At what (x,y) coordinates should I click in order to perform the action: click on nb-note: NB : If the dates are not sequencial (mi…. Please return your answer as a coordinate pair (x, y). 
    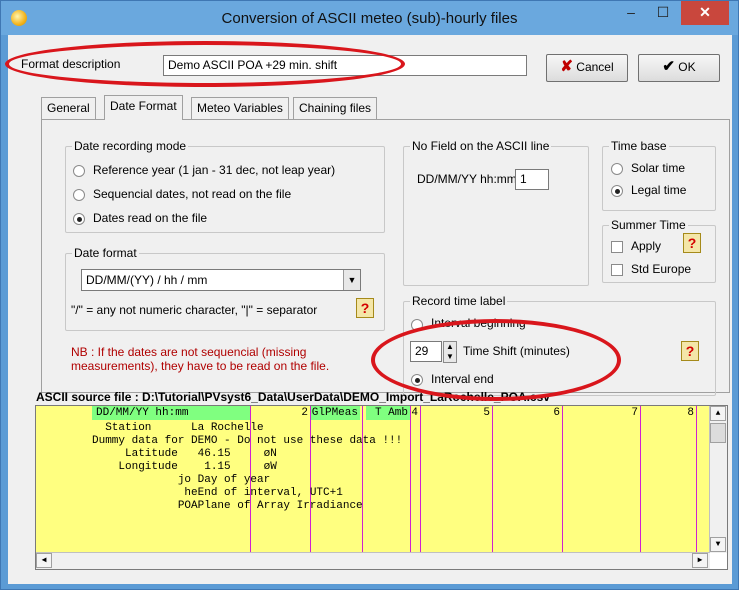
    Looking at the image, I should click on (200, 359).